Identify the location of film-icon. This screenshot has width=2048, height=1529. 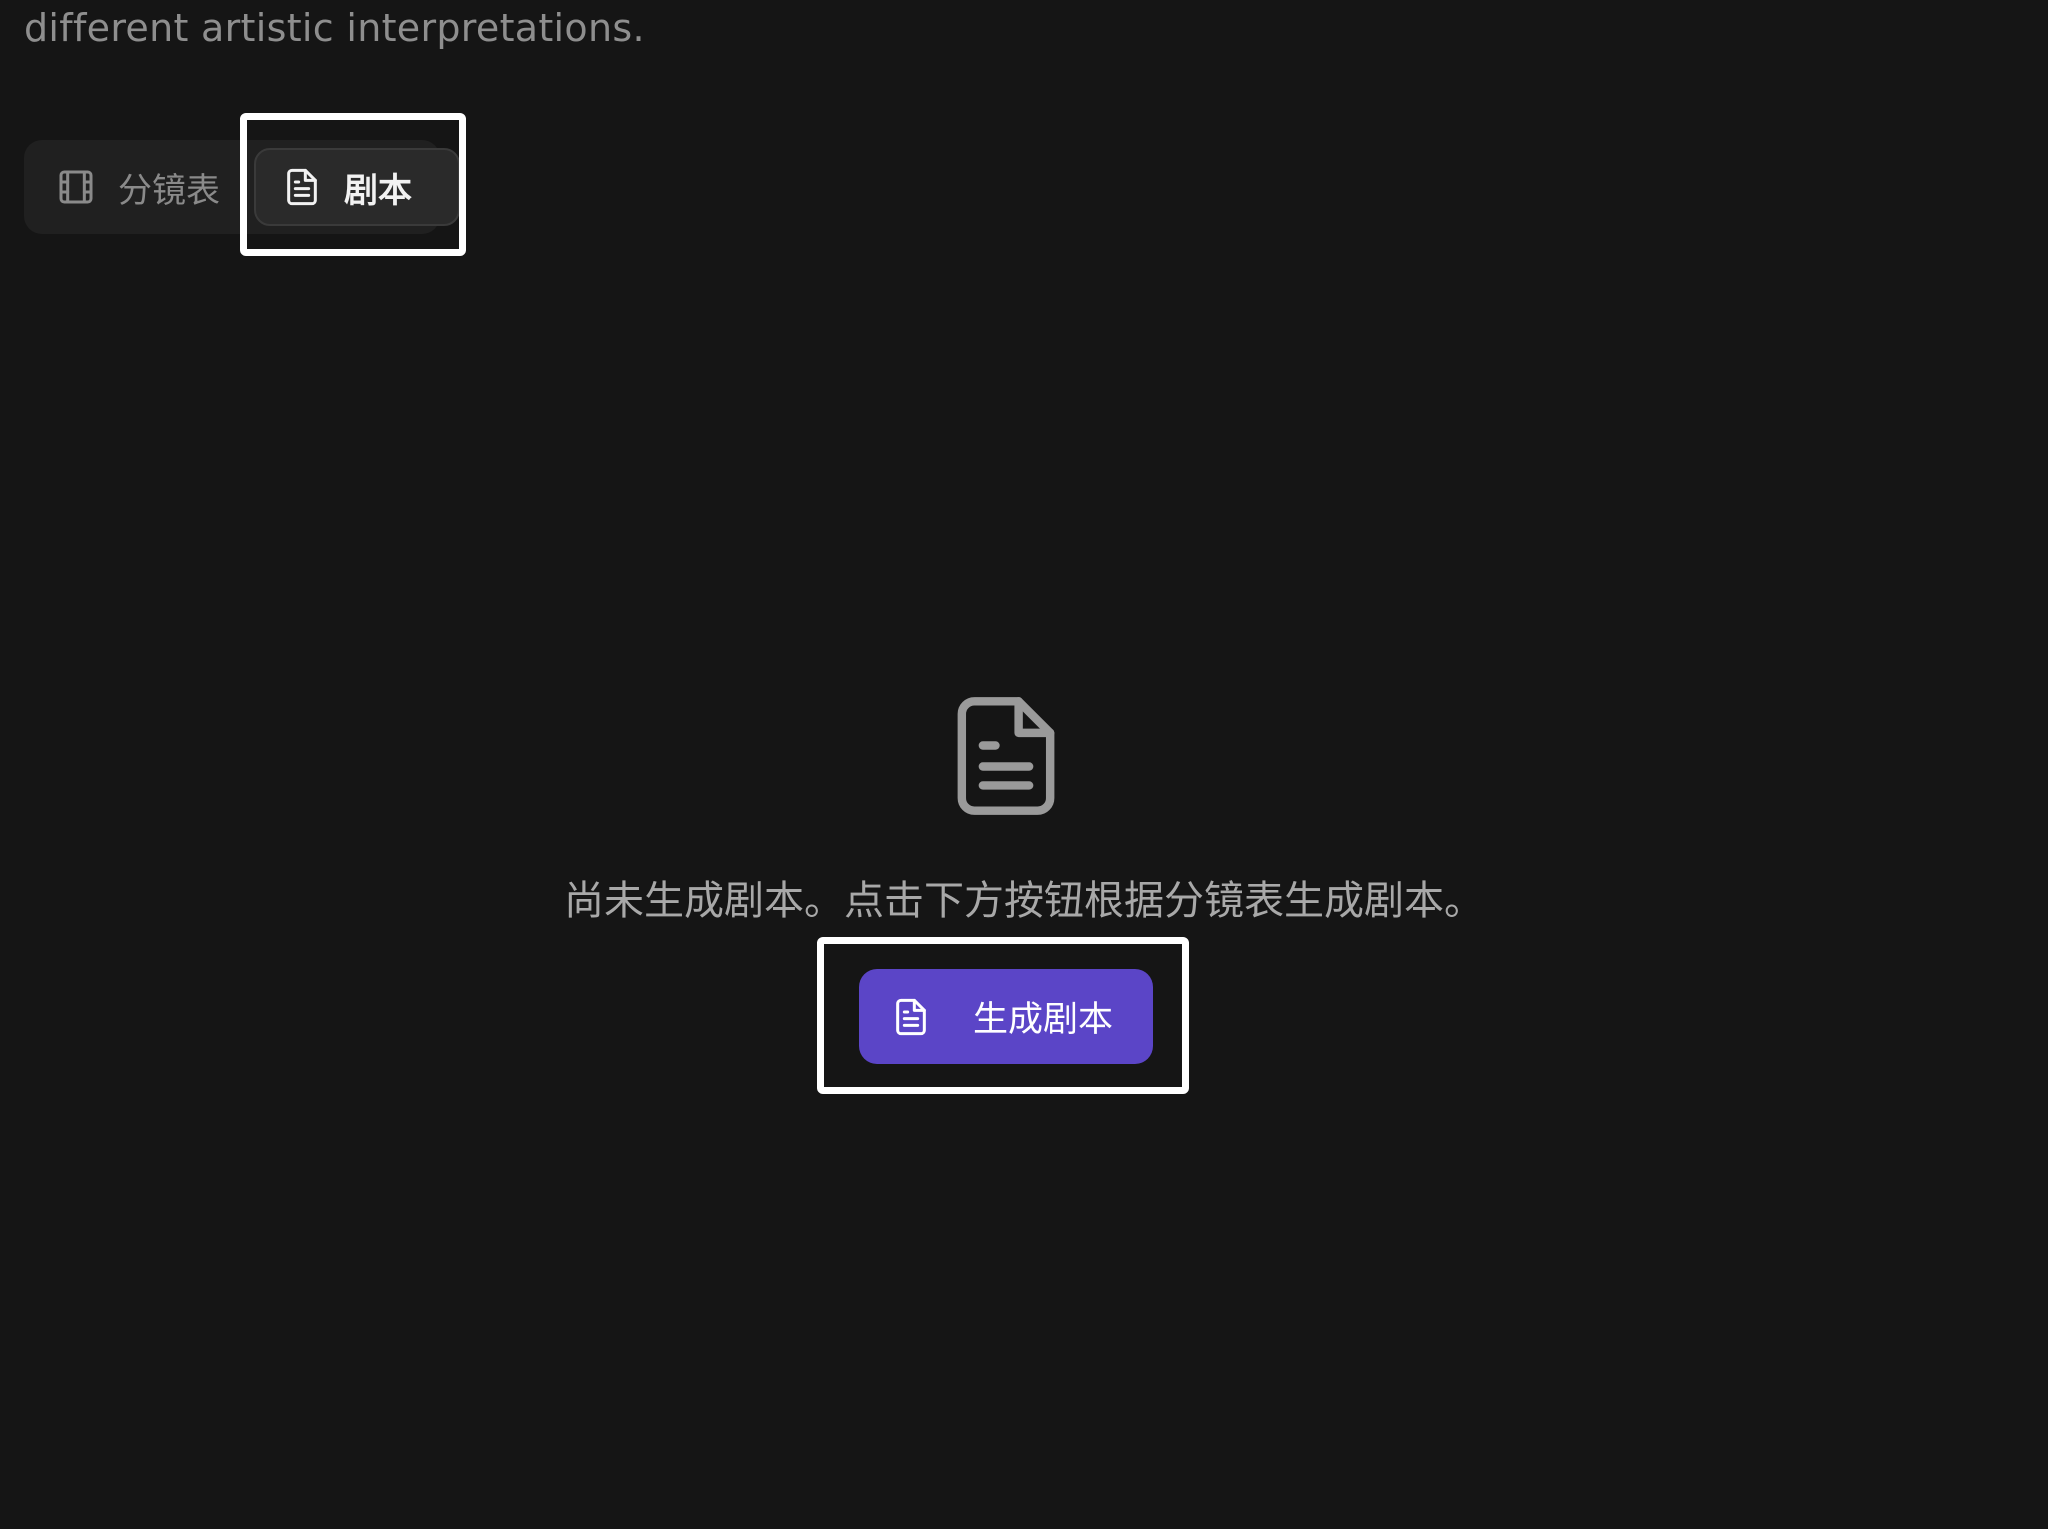
(76, 187).